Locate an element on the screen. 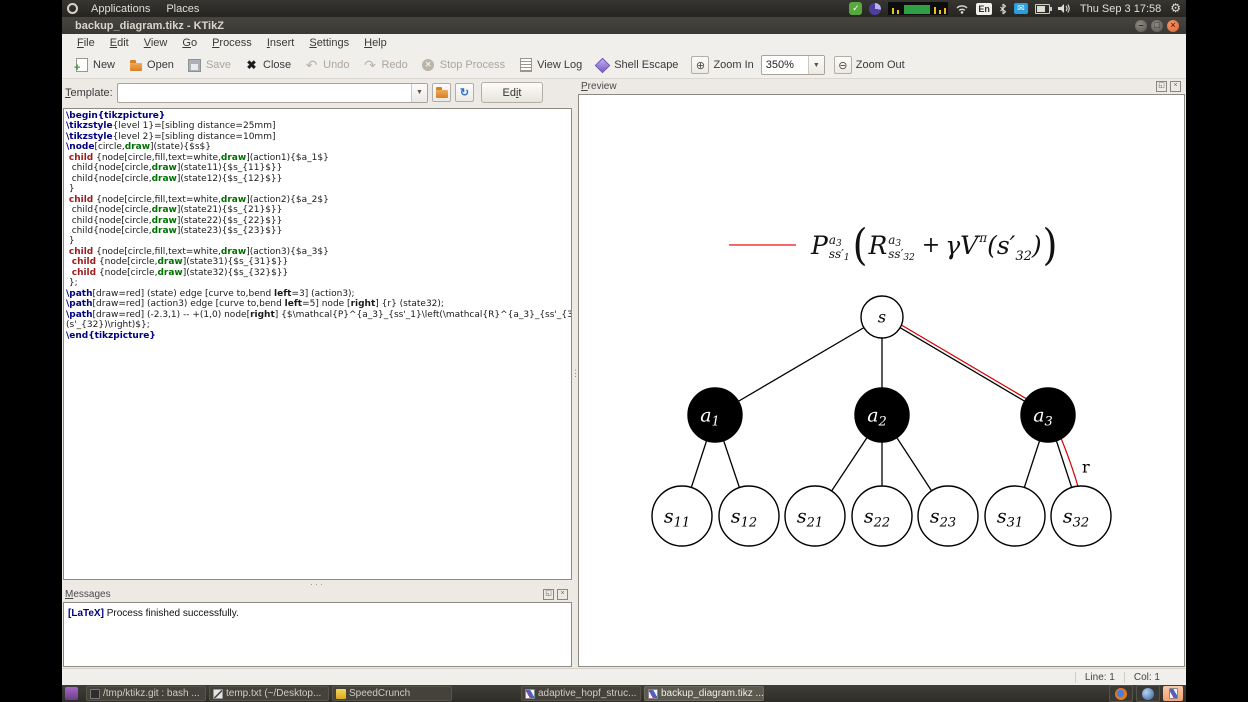 This screenshot has width=1248, height=702. horizontal-splitter: ··· is located at coordinates (317, 583).